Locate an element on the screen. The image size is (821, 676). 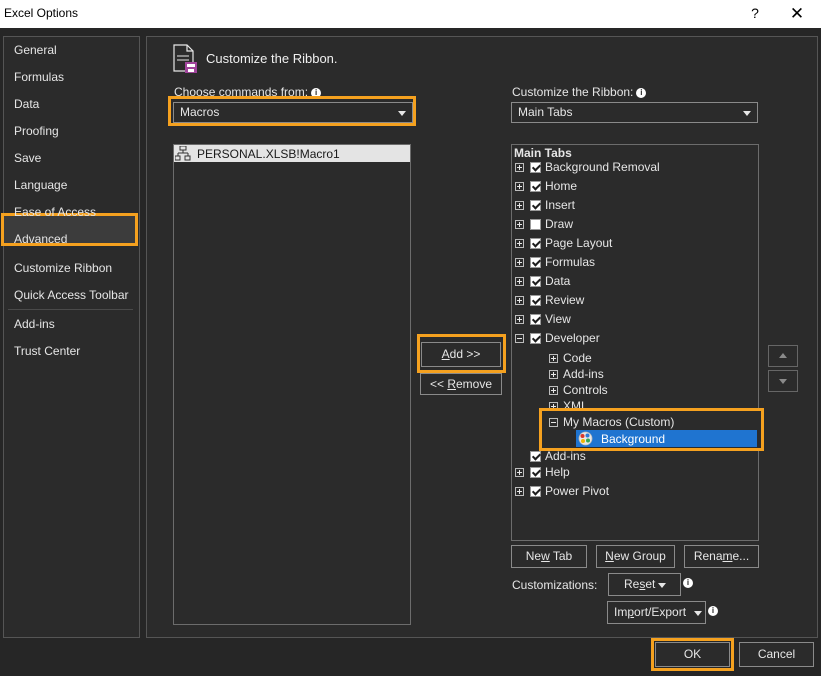
nav-item-customize-ribbon: Customize Ribbon is located at coordinates (63, 268).